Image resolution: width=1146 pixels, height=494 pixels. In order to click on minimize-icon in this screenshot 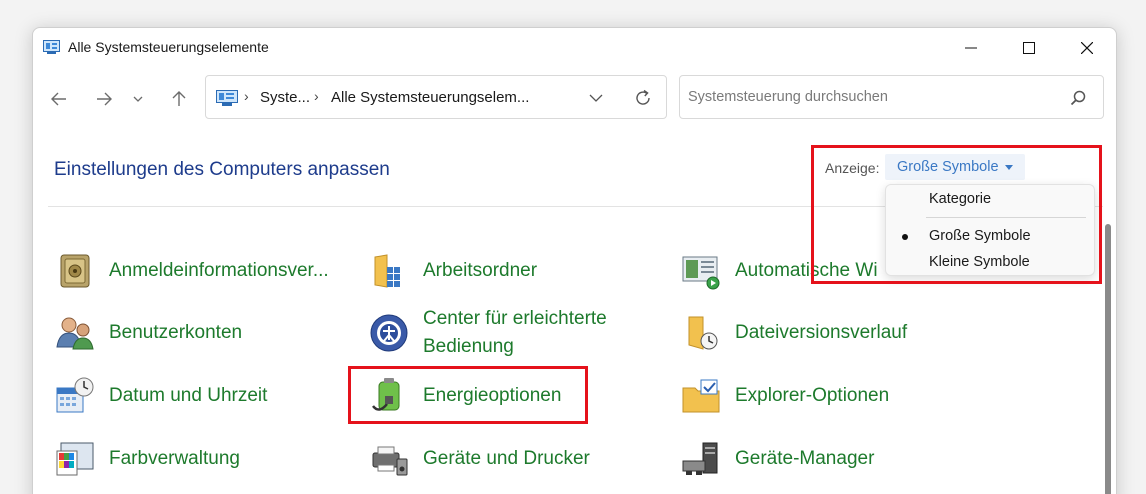, I will do `click(971, 48)`.